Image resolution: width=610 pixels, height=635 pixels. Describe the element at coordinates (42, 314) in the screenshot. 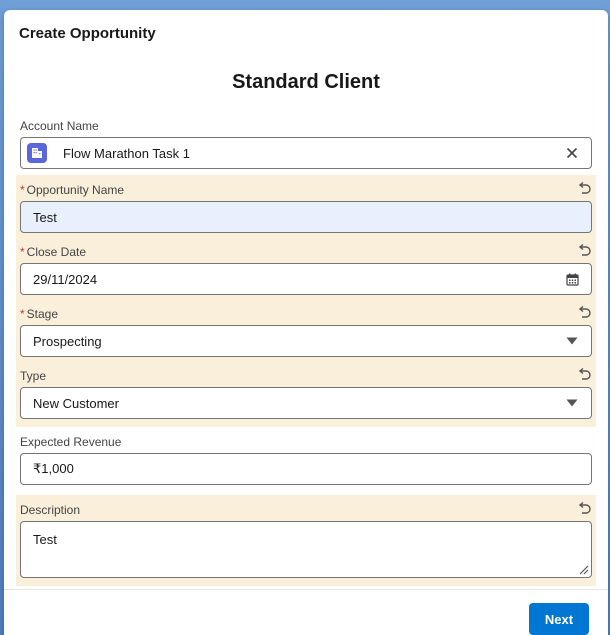

I see `stage-label: Stage` at that location.